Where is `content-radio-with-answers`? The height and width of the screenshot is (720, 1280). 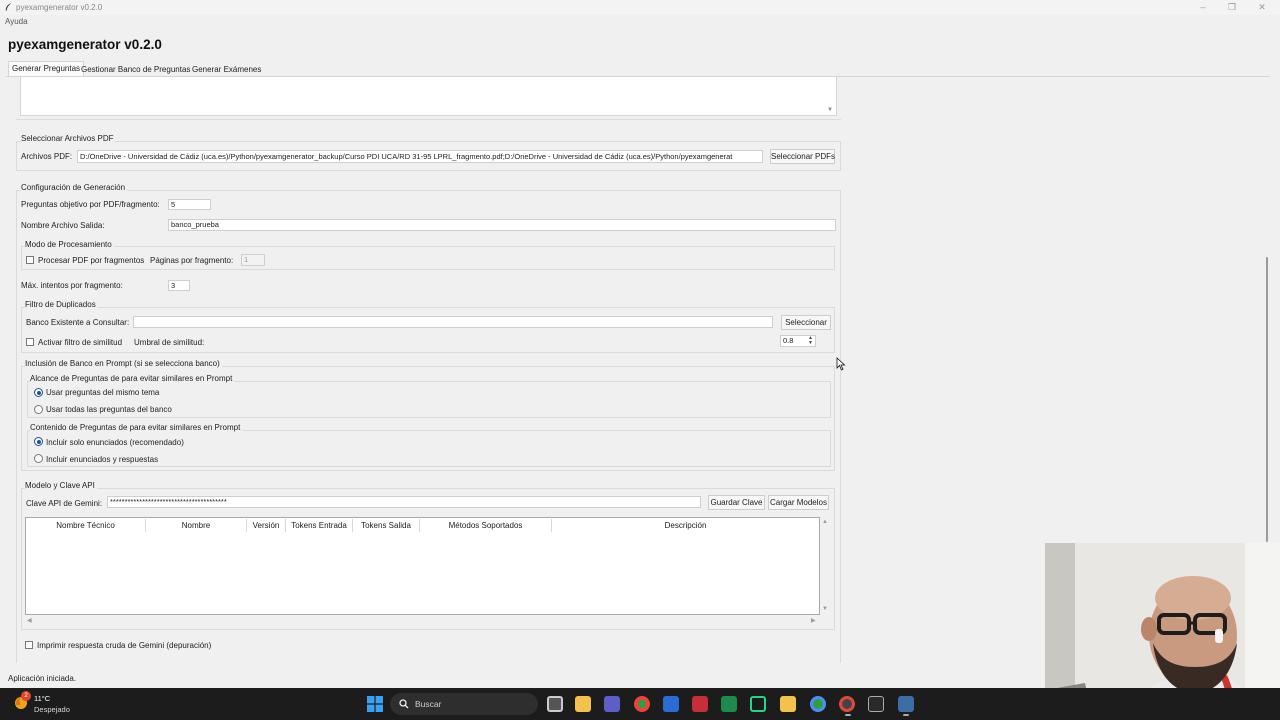 content-radio-with-answers is located at coordinates (38, 458).